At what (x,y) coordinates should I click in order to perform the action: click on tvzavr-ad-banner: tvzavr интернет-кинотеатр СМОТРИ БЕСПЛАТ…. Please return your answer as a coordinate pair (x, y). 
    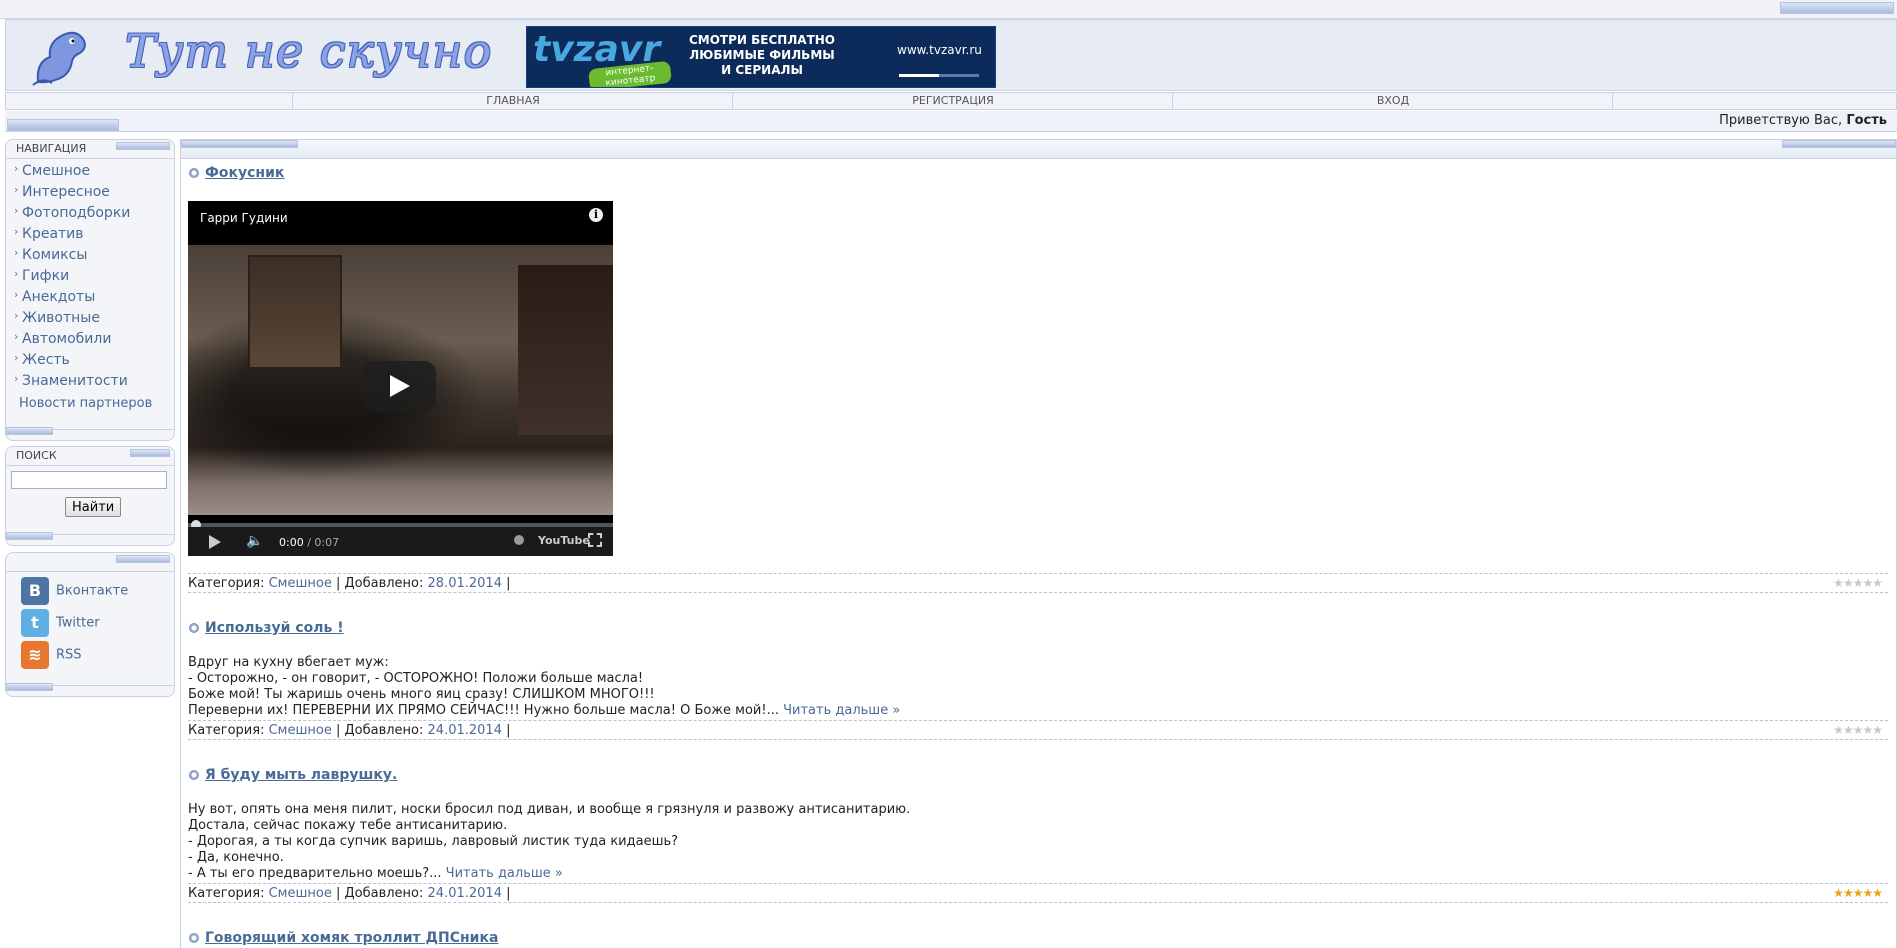
    Looking at the image, I should click on (761, 57).